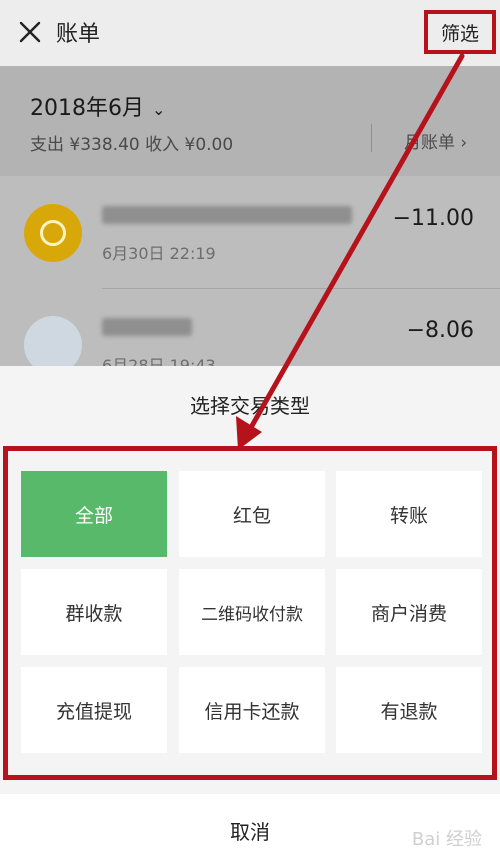  Describe the element at coordinates (409, 612) in the screenshot. I see `option-merchant-purchase: 商户消费` at that location.